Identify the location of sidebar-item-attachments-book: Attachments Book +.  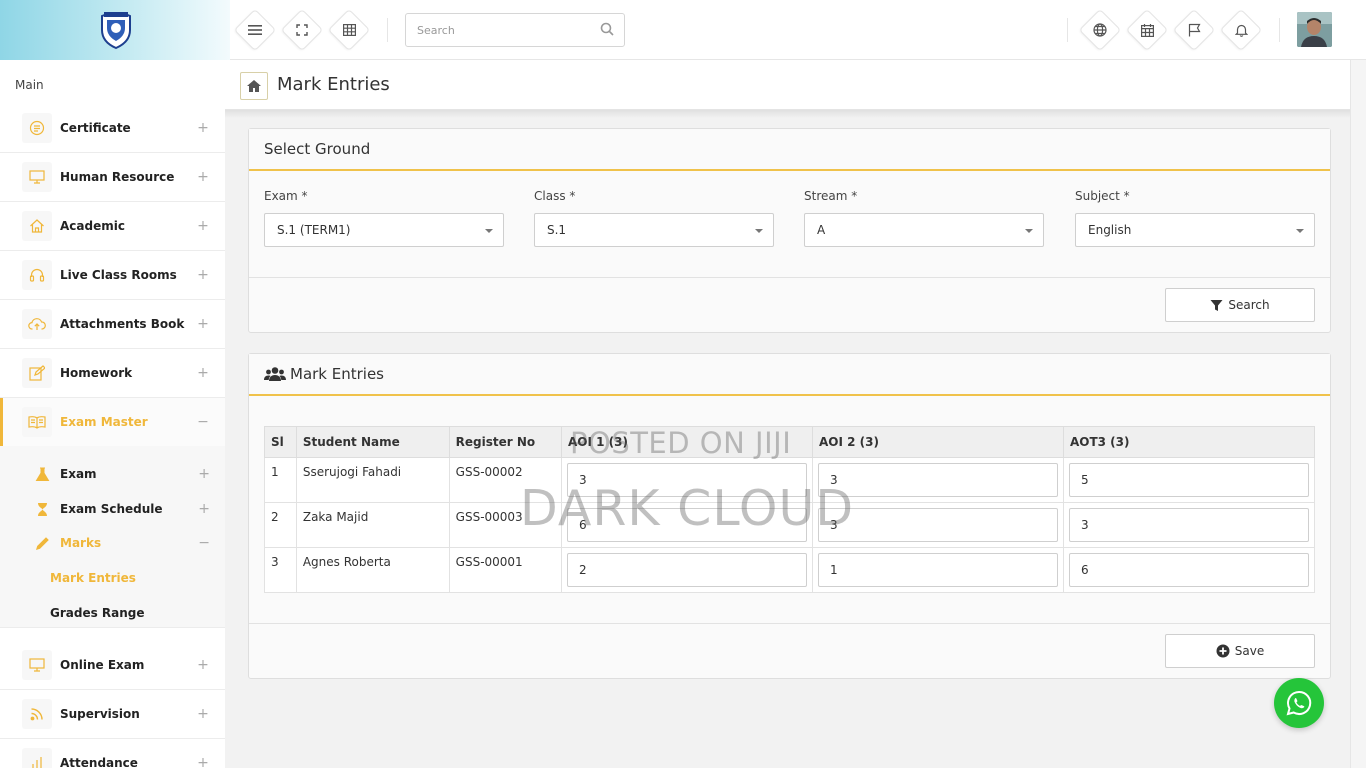
(112, 324).